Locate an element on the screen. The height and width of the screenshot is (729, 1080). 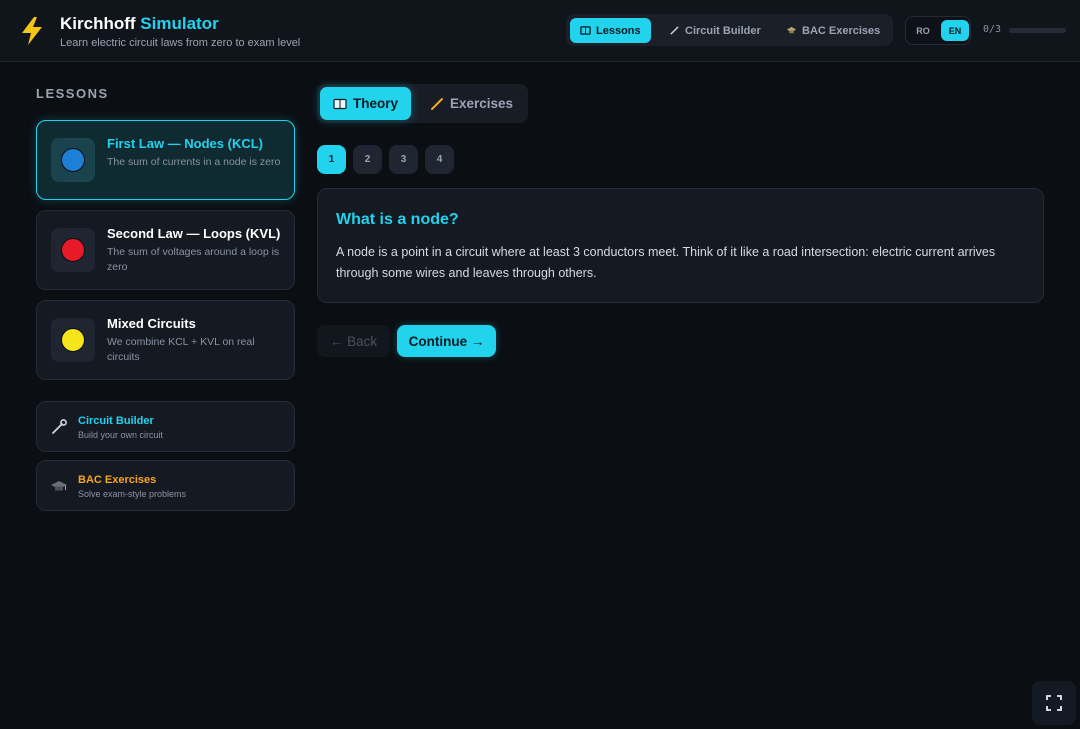
tab-exercises: Exercises is located at coordinates (471, 103).